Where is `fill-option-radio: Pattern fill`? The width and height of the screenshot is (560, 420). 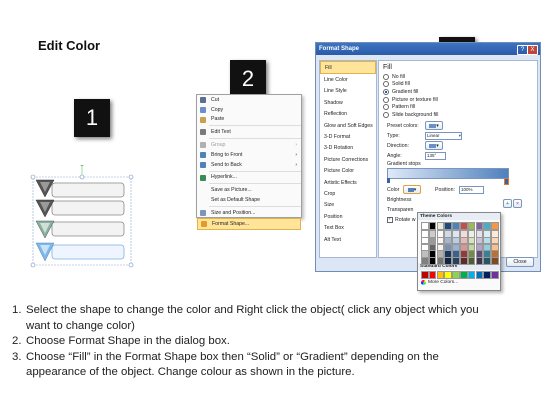
fill-option-radio: Pattern fill is located at coordinates (460, 107).